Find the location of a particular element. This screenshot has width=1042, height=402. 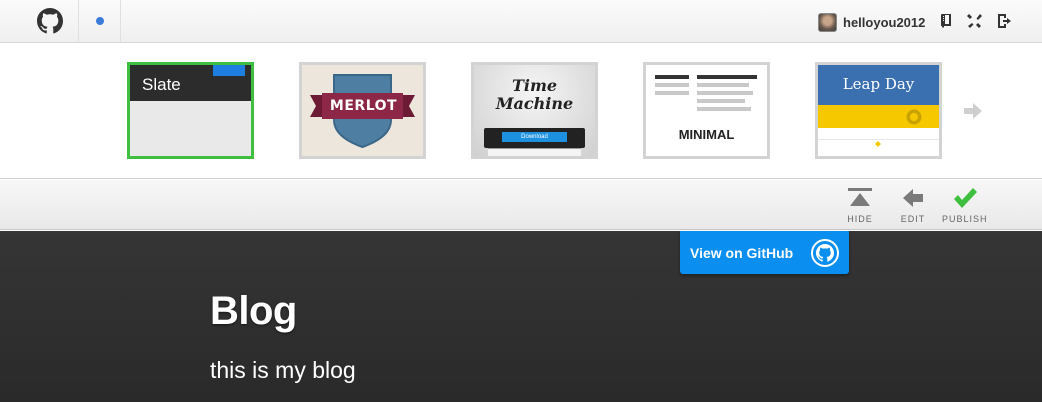

notifications-button is located at coordinates (100, 21).